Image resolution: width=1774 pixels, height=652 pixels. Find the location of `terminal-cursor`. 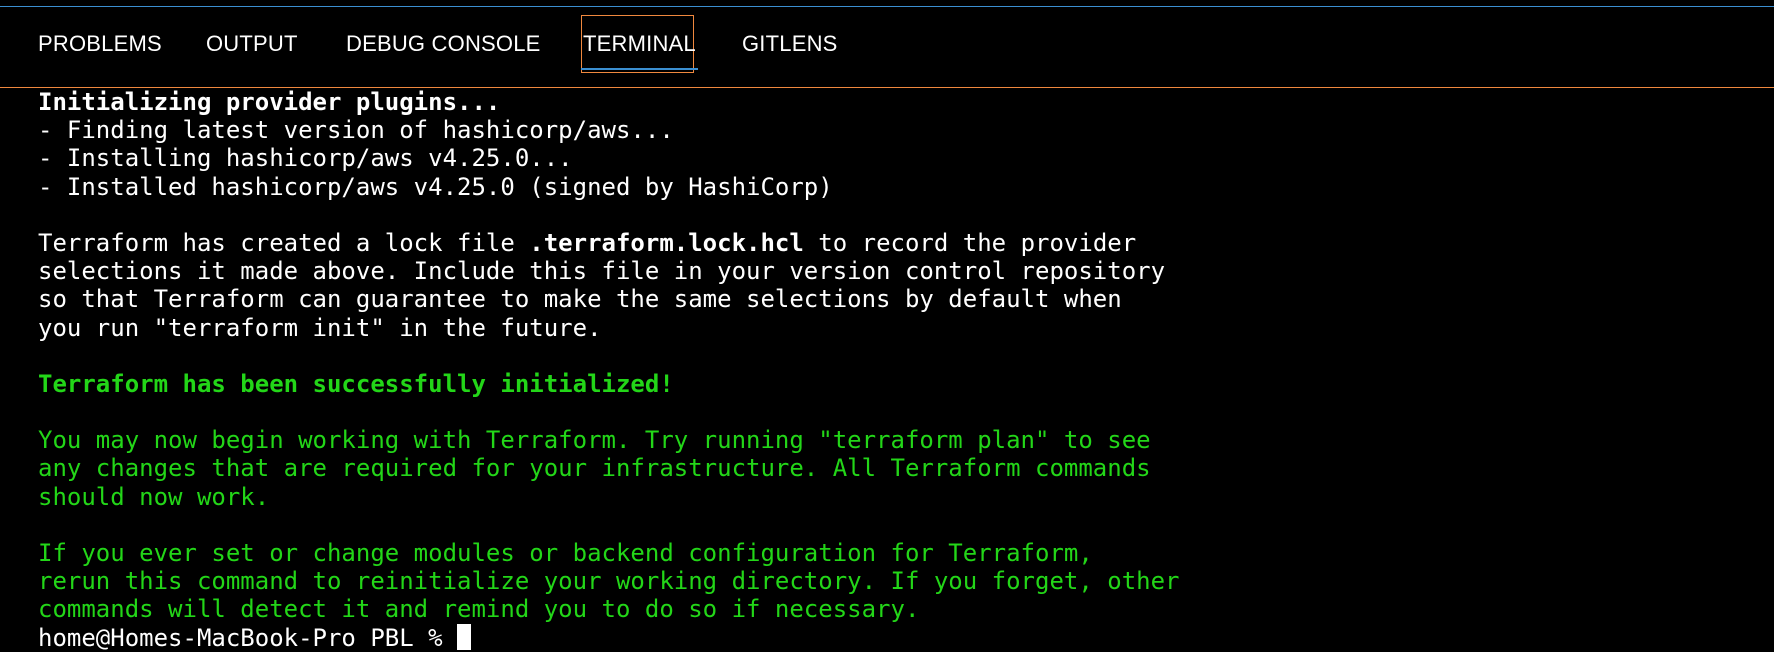

terminal-cursor is located at coordinates (464, 636).